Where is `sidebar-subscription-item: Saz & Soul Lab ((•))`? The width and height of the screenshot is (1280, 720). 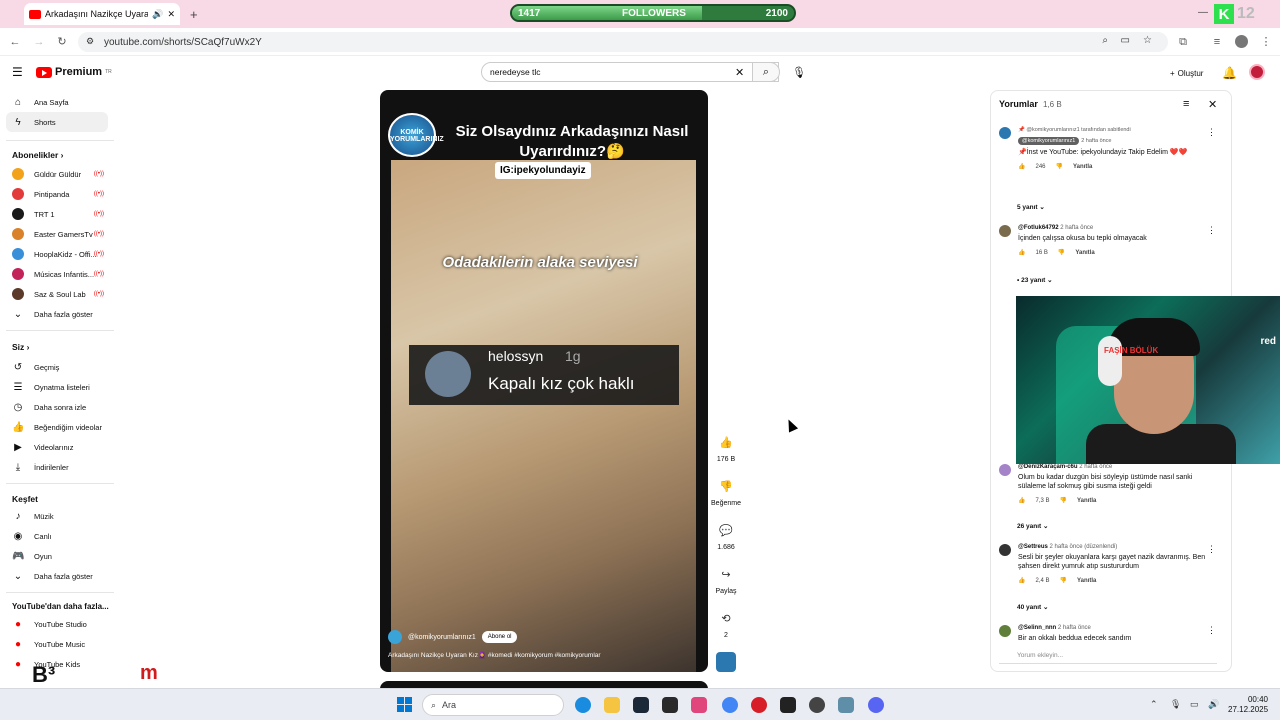
sidebar-subscription-item: Saz & Soul Lab ((•)) is located at coordinates (57, 294).